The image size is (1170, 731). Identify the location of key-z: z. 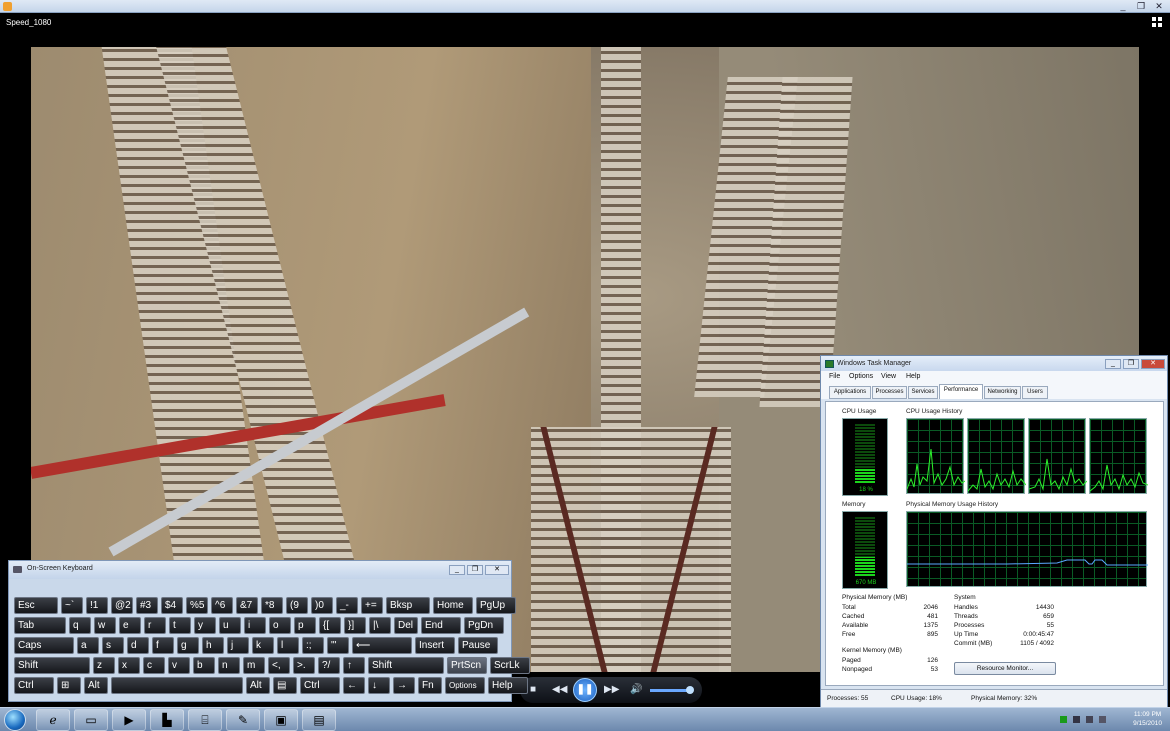
(104, 665).